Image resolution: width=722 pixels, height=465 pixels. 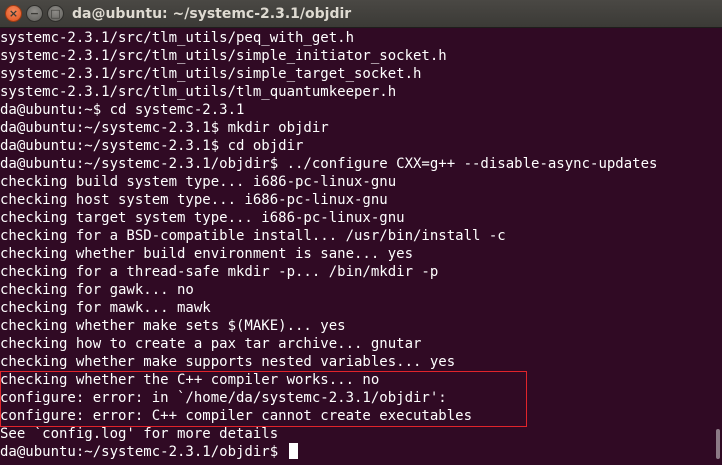 I want to click on scrollbar, so click(x=718, y=247).